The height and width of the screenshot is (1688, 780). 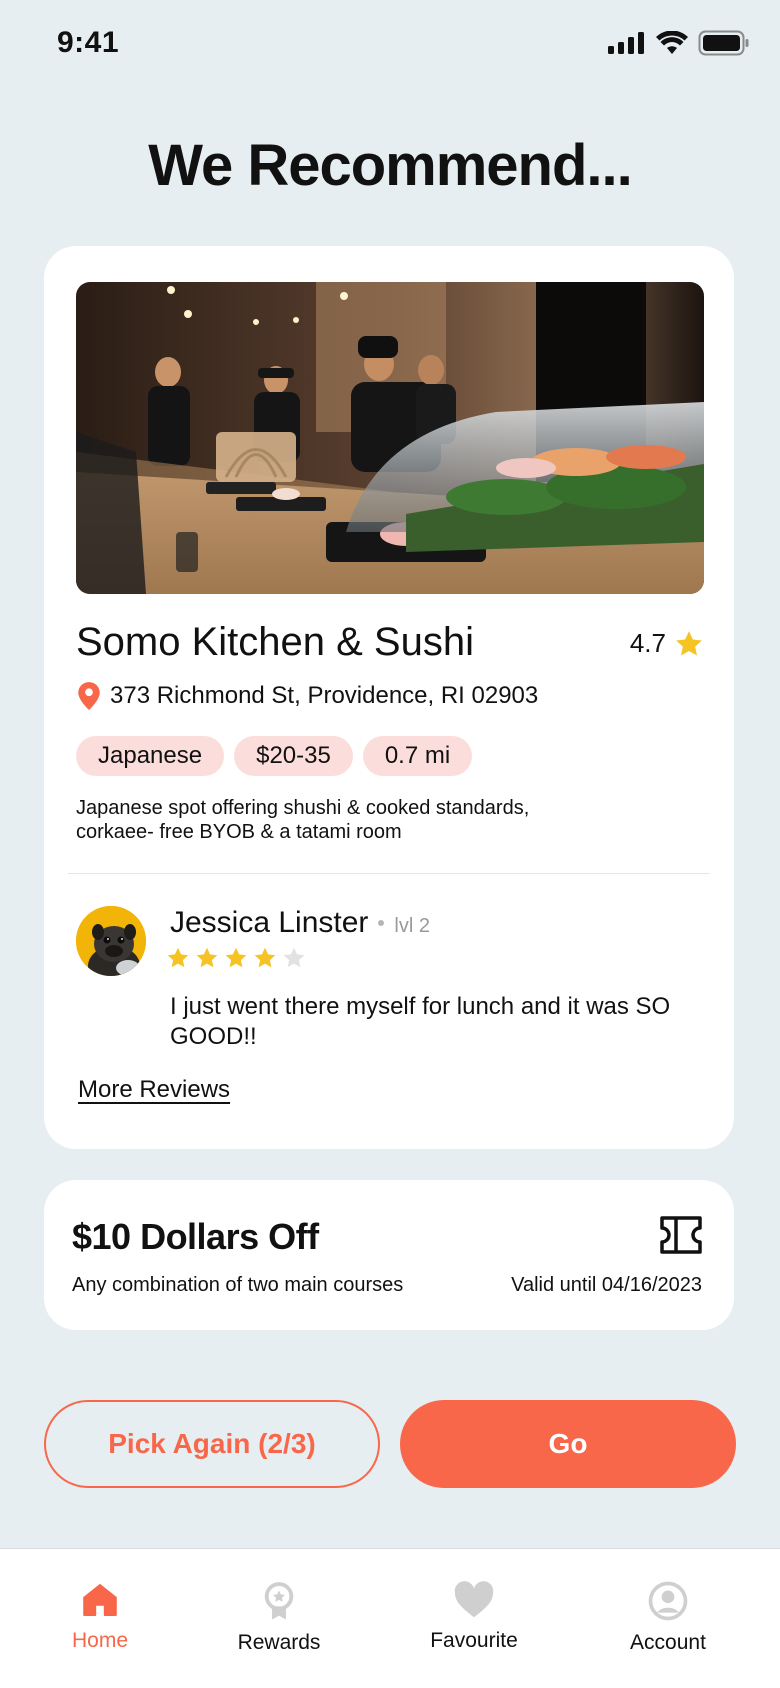 I want to click on restaurant-address: 373 Richmond St, Providence, RI 02903, so click(x=307, y=696).